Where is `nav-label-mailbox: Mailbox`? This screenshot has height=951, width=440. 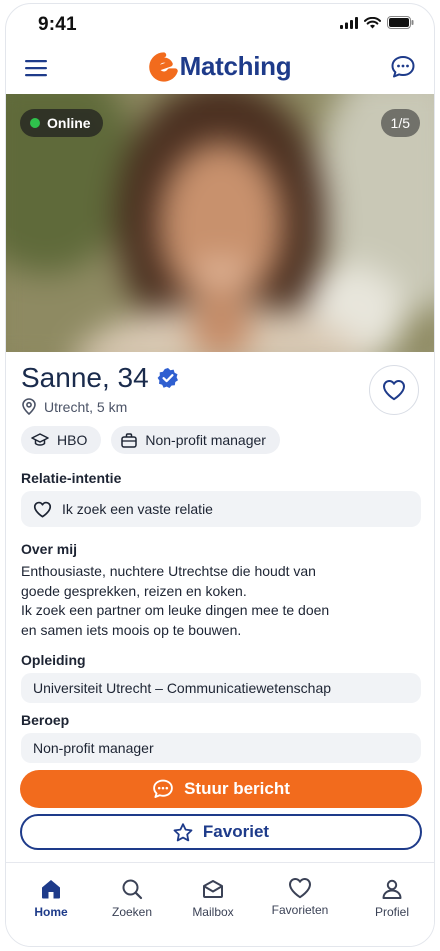
nav-label-mailbox: Mailbox is located at coordinates (213, 912).